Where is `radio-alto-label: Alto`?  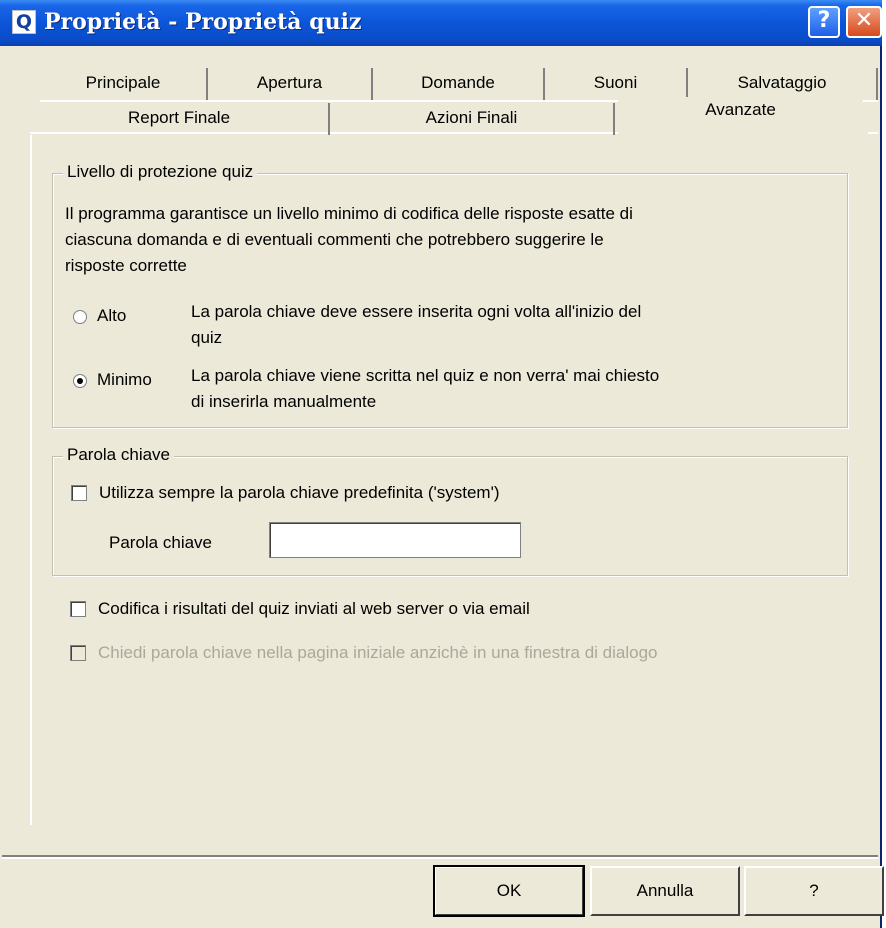 radio-alto-label: Alto is located at coordinates (111, 316).